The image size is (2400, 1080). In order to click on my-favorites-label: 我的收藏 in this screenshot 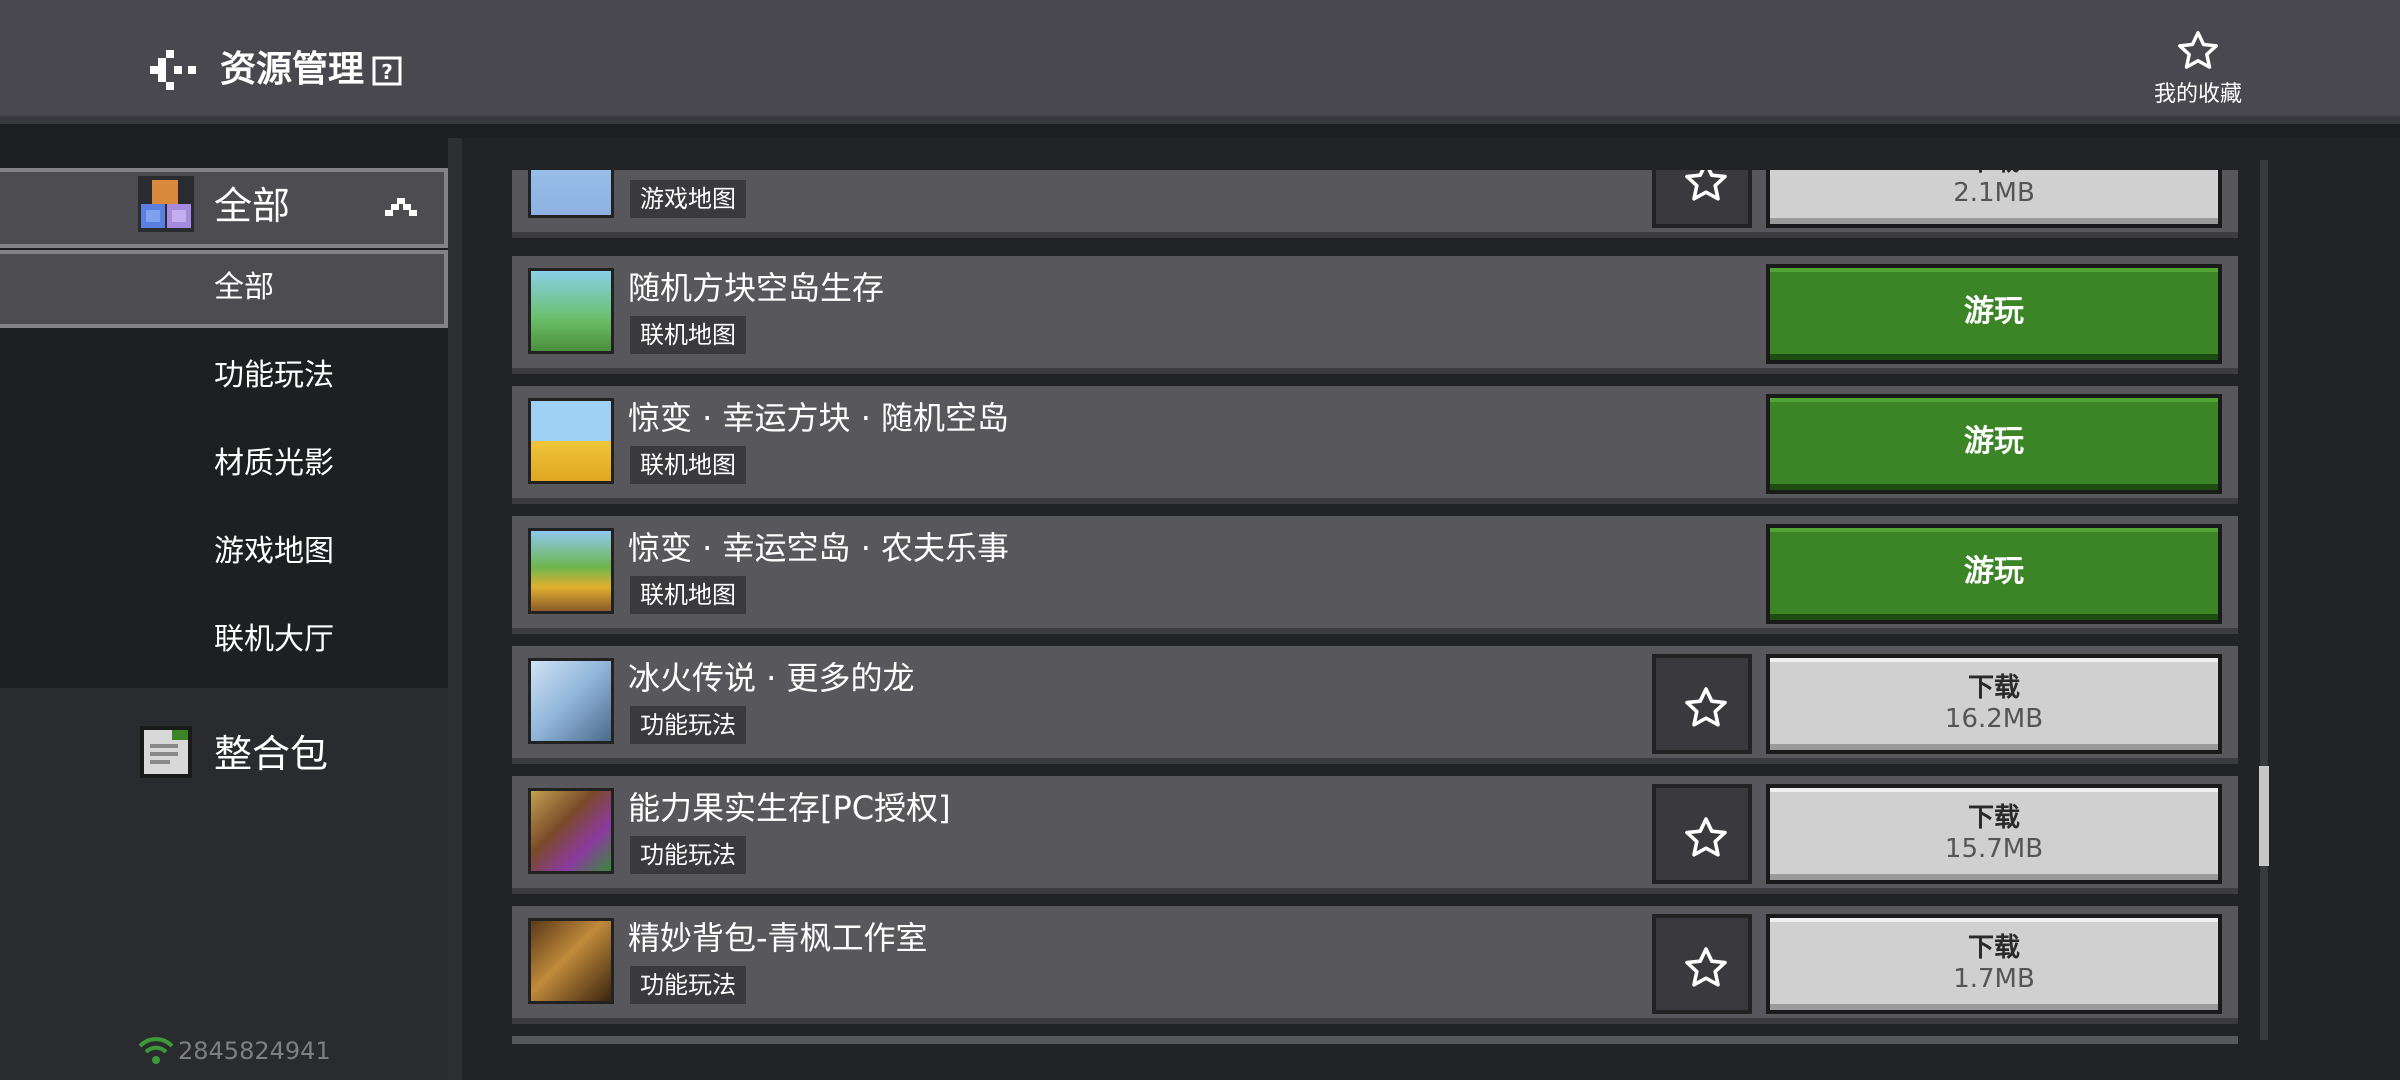, I will do `click(2197, 94)`.